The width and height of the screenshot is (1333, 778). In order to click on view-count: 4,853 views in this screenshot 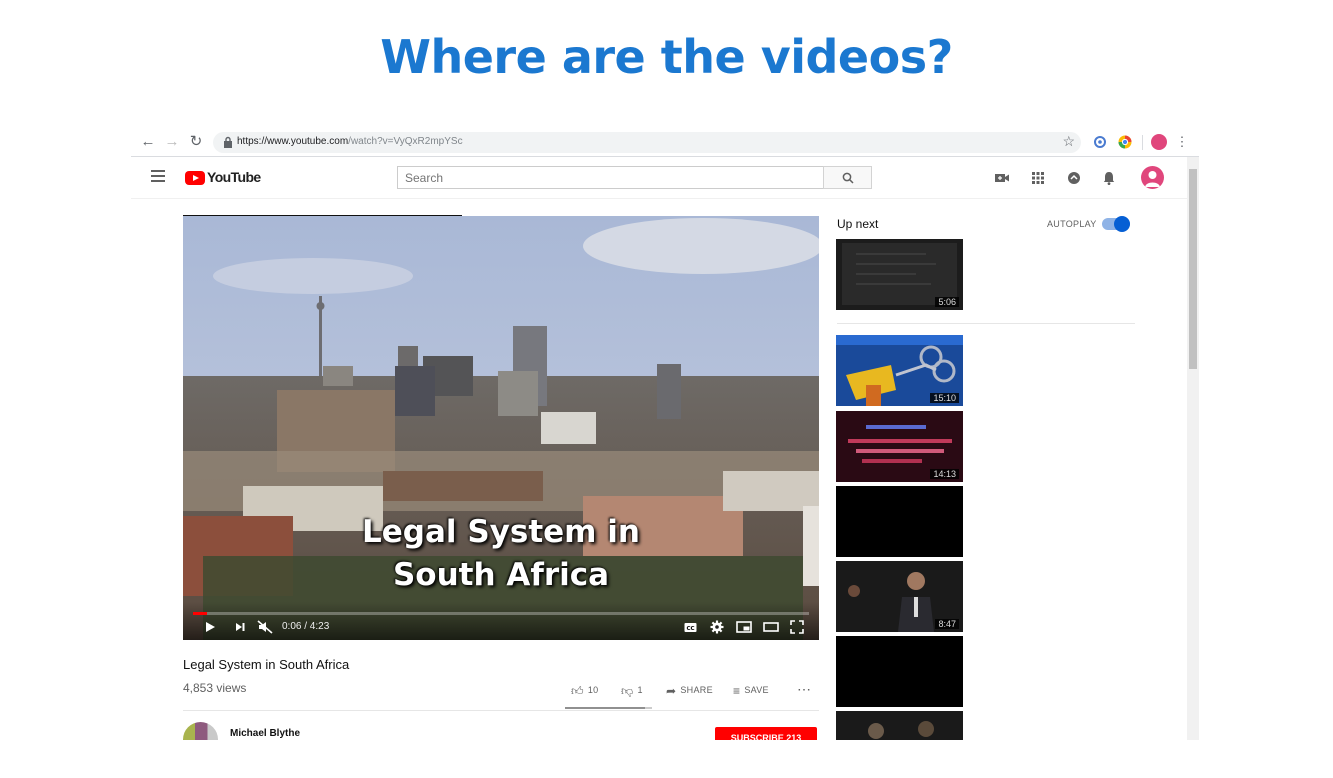, I will do `click(215, 688)`.